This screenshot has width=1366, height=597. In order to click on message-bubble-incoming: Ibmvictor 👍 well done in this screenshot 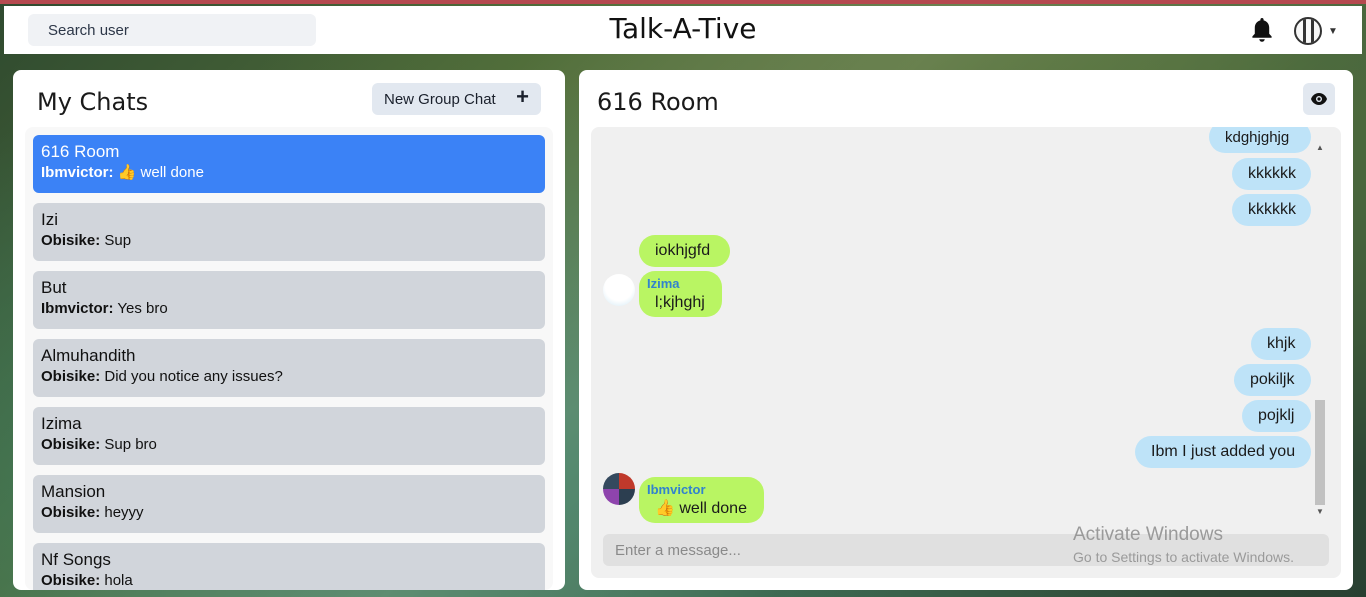, I will do `click(701, 500)`.